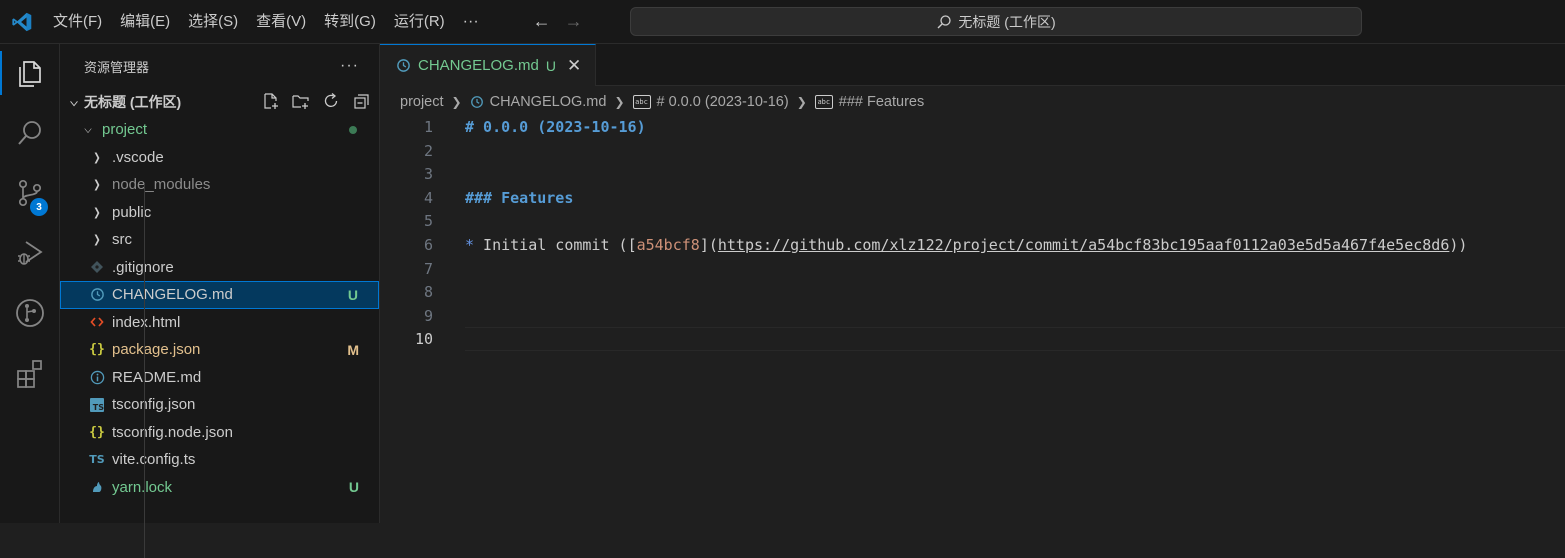  I want to click on breadcrumb-file: CHANGELOG.md, so click(538, 102).